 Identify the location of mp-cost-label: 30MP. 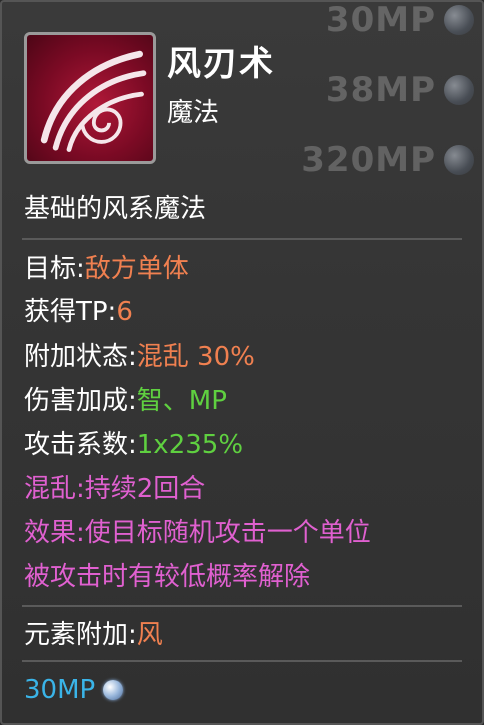
(60, 690).